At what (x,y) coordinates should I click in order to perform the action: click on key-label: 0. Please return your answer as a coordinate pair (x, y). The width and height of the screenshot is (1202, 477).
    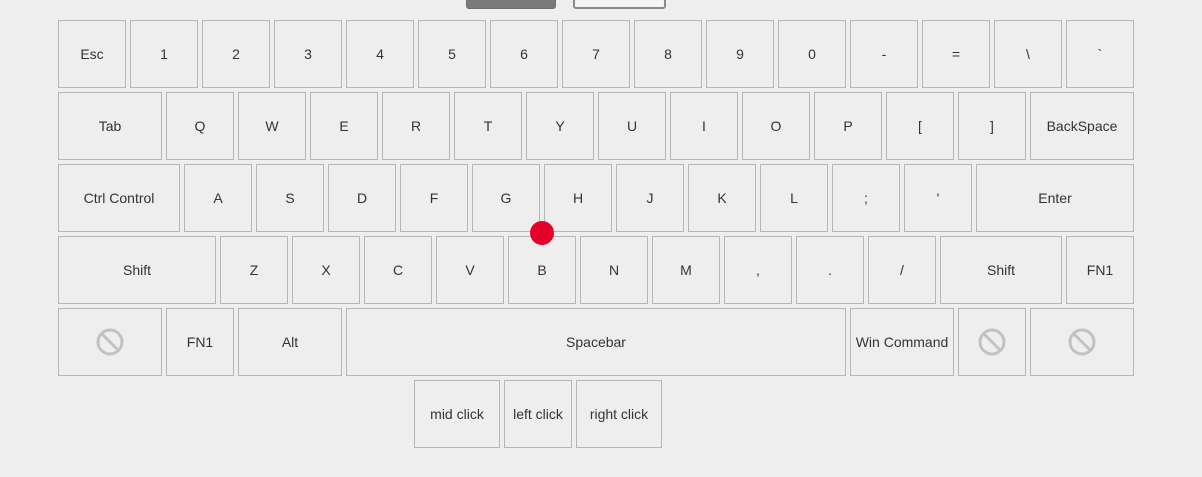
    Looking at the image, I should click on (812, 54).